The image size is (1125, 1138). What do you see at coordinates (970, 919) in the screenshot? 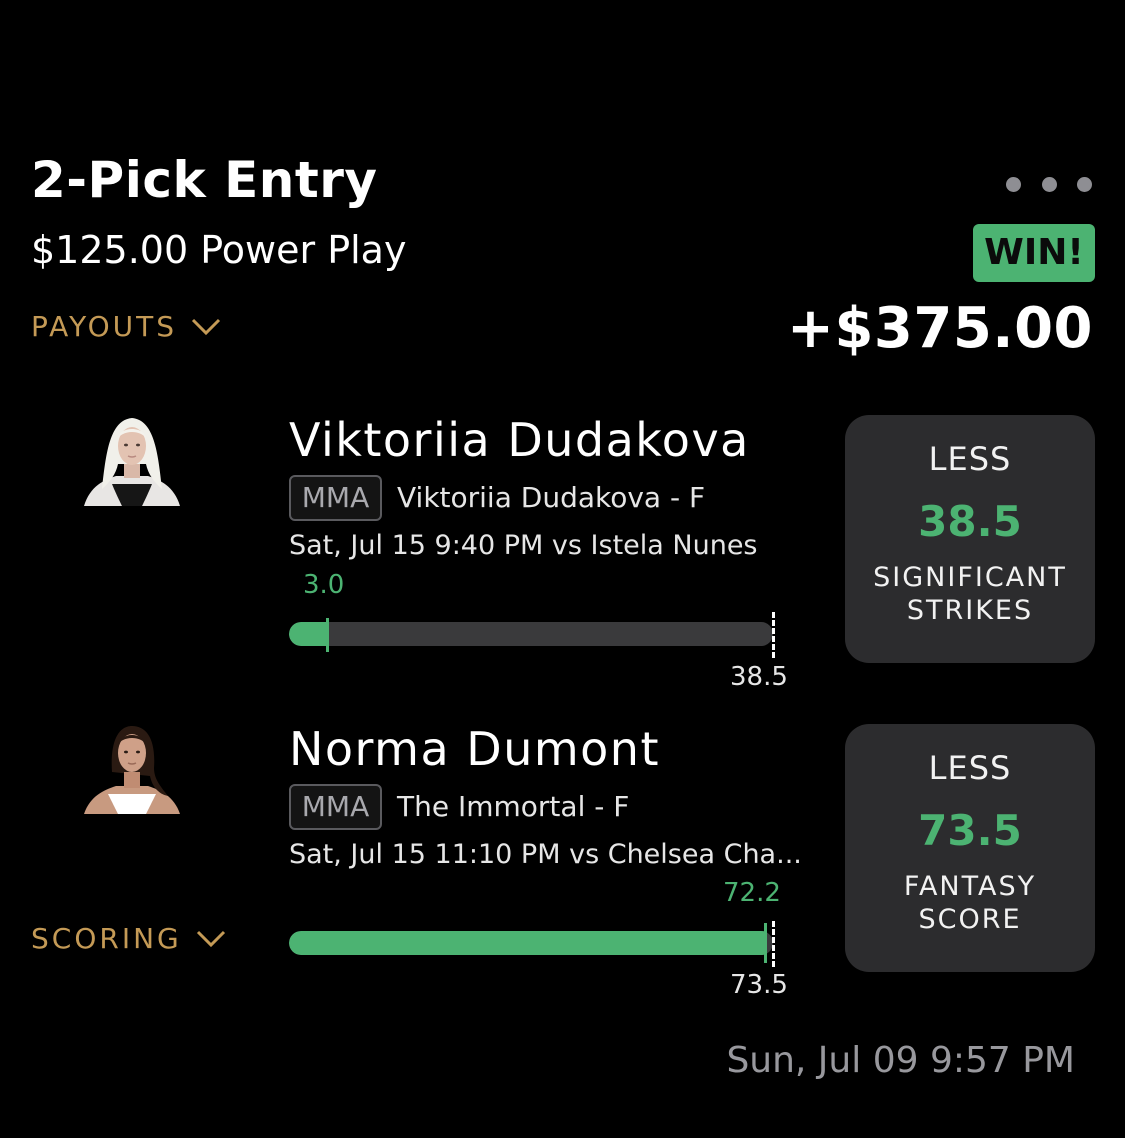
I see `stat-line-2: SCORE` at bounding box center [970, 919].